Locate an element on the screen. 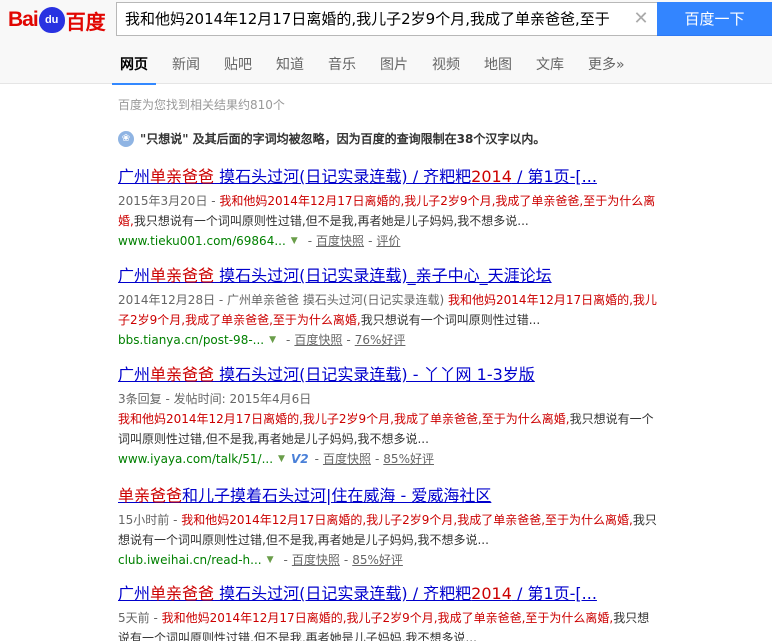  result-title-link: 广州单亲爸爸 摸石头过河(日记实录连载) - 丫丫网 1-3岁版 is located at coordinates (388, 375).